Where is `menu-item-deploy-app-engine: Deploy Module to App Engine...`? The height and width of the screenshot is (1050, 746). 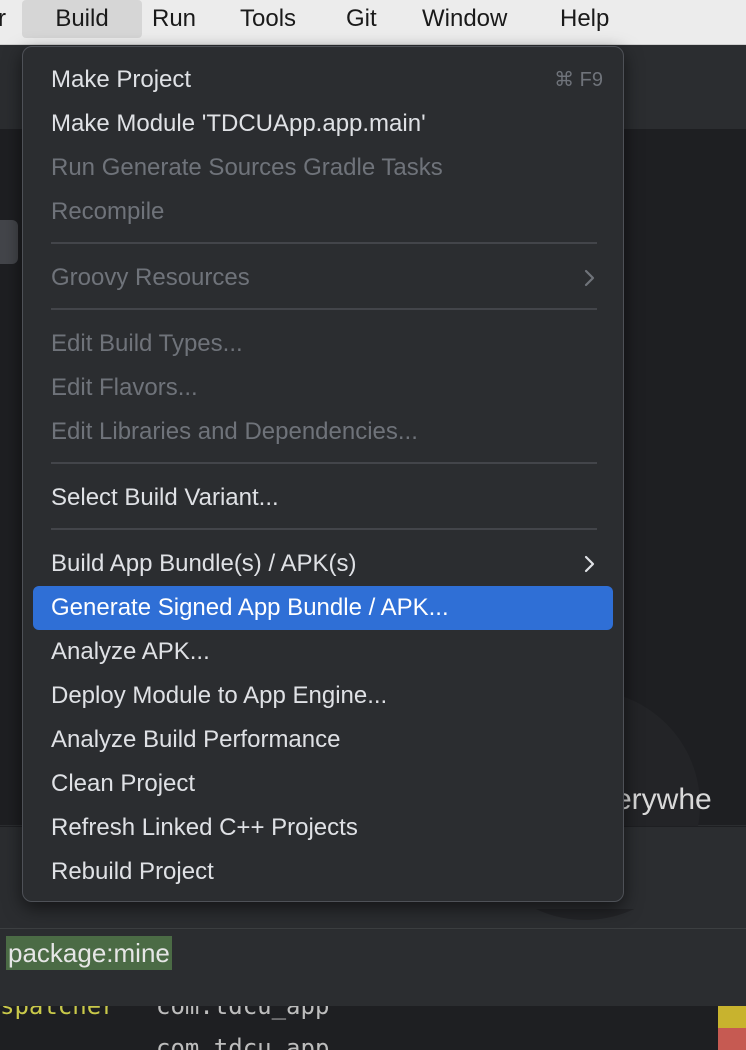 menu-item-deploy-app-engine: Deploy Module to App Engine... is located at coordinates (323, 696).